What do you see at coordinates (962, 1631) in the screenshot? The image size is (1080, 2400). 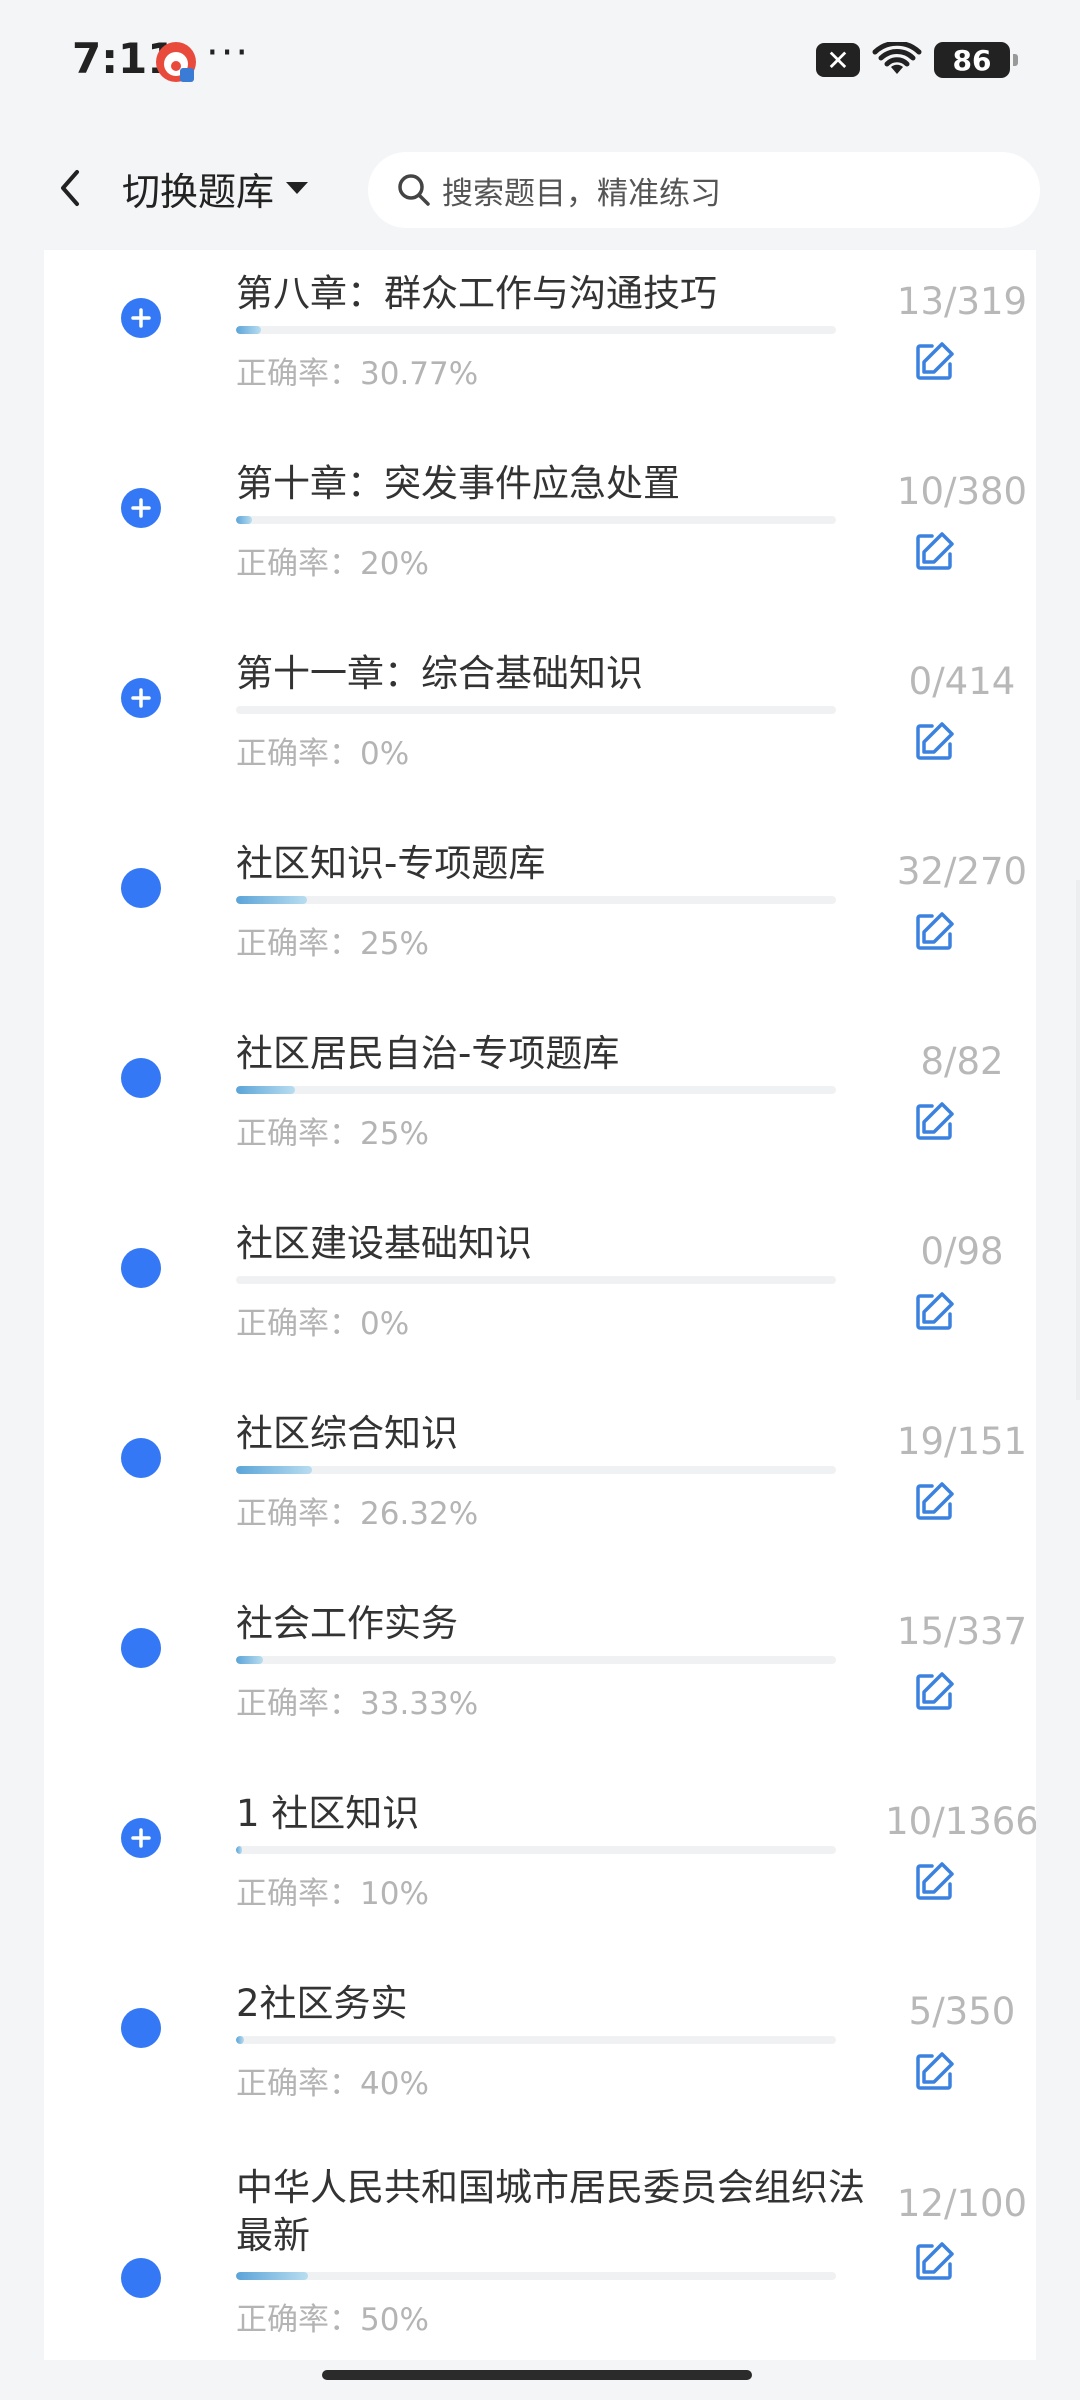 I see `question-count: 15/337` at bounding box center [962, 1631].